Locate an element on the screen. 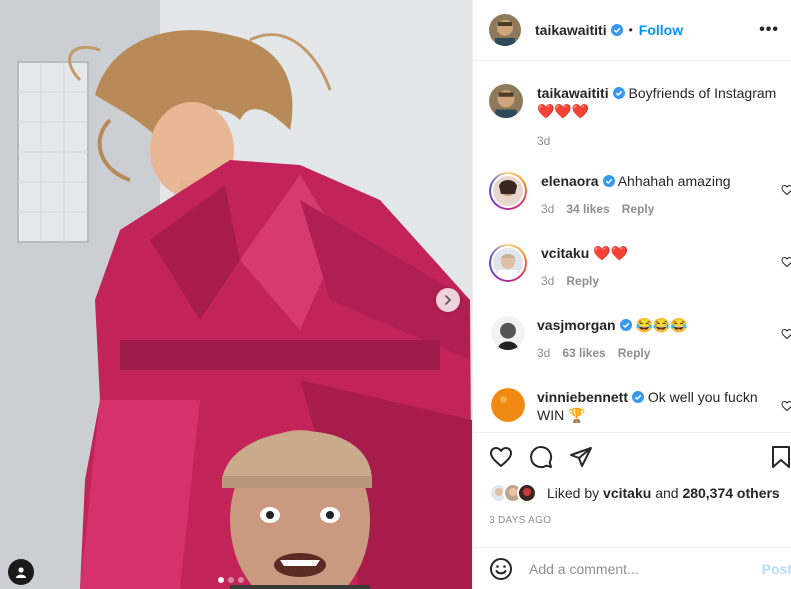 The image size is (791, 589). comment-likes: 63 likes is located at coordinates (583, 353).